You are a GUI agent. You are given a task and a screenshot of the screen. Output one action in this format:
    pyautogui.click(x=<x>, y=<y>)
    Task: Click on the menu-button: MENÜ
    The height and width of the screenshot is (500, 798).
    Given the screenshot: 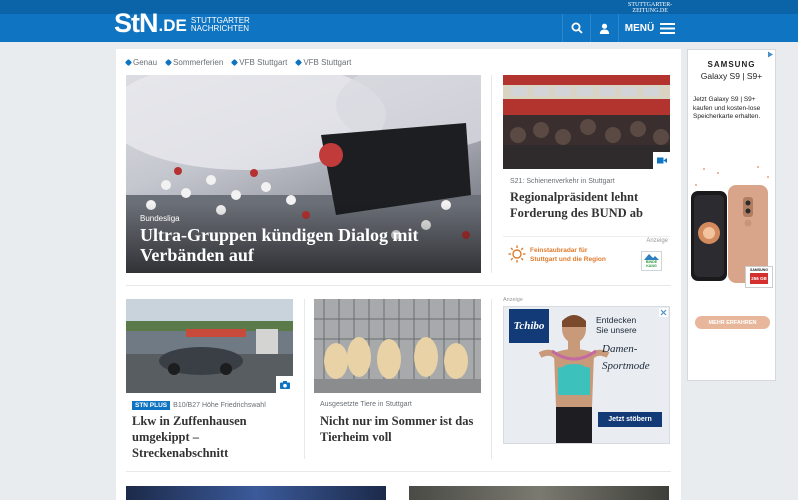 What is the action you would take?
    pyautogui.click(x=650, y=28)
    